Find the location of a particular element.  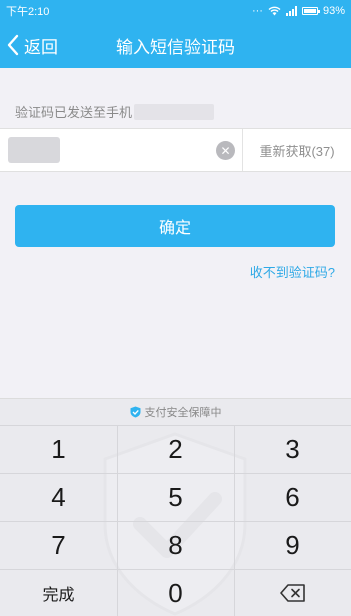

key-6: 6 is located at coordinates (292, 497).